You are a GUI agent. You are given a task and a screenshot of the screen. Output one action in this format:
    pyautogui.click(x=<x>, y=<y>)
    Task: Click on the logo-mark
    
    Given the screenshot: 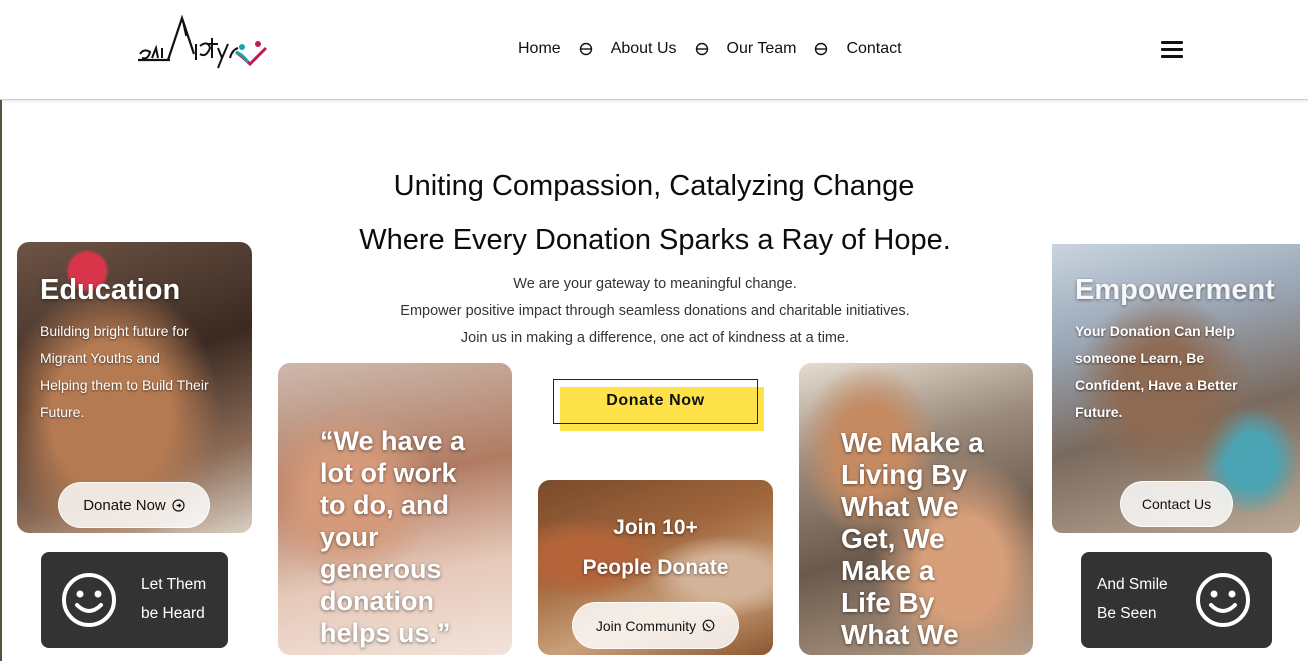 What is the action you would take?
    pyautogui.click(x=203, y=41)
    